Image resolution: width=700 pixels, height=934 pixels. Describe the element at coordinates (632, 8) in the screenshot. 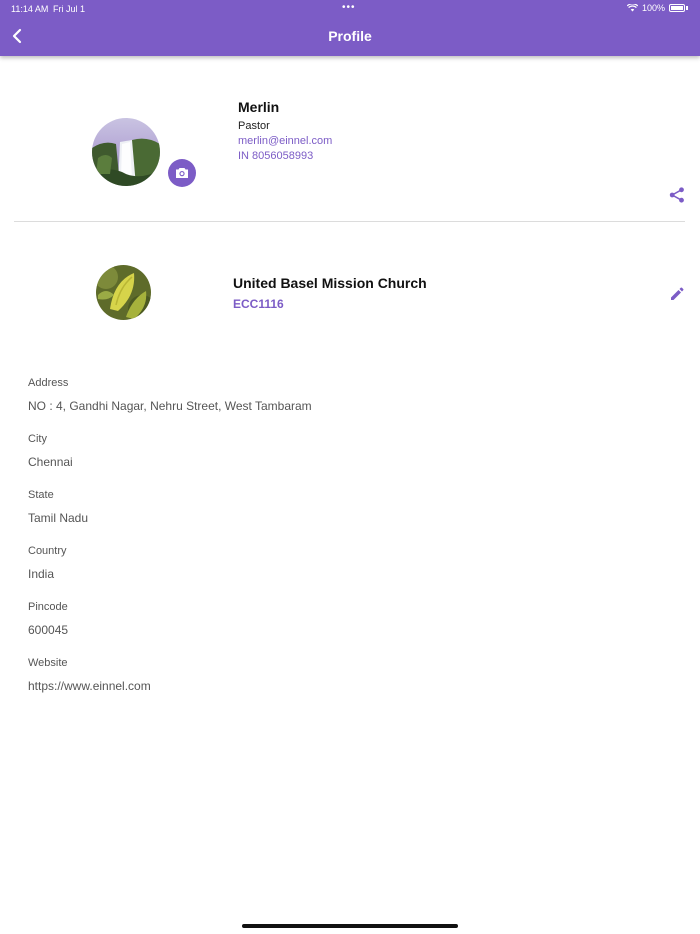

I see `wifi-icon` at that location.